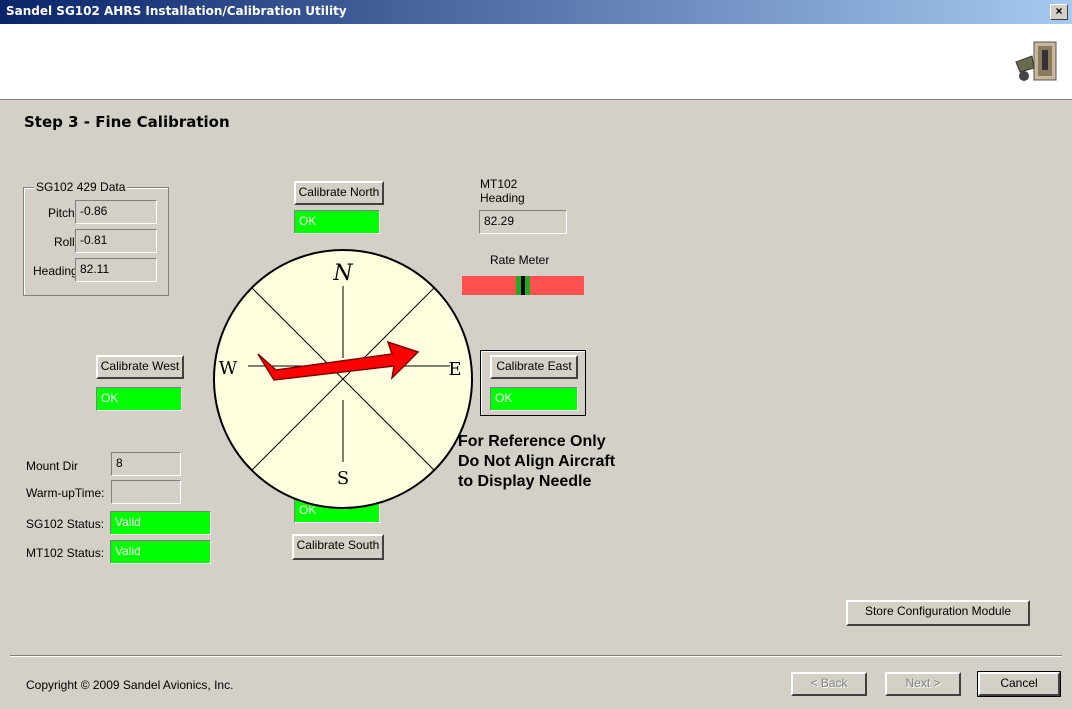  I want to click on next-button: Next >, so click(923, 684).